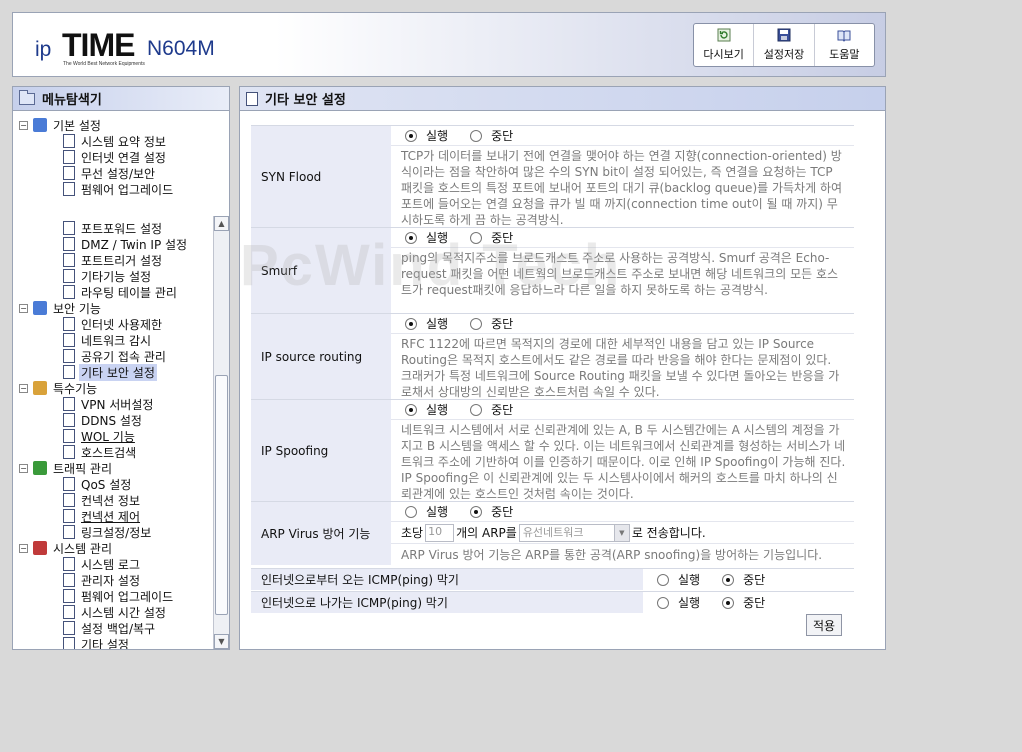 The image size is (1022, 752). What do you see at coordinates (476, 511) in the screenshot?
I see `arp-virus-off-radio` at bounding box center [476, 511].